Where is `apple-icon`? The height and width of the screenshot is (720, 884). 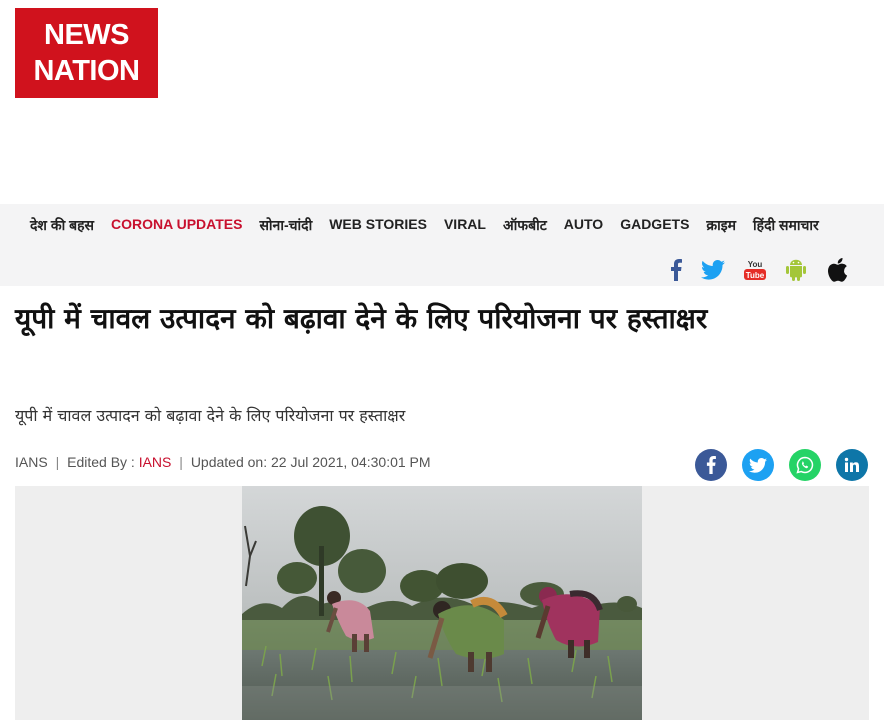 apple-icon is located at coordinates (837, 270).